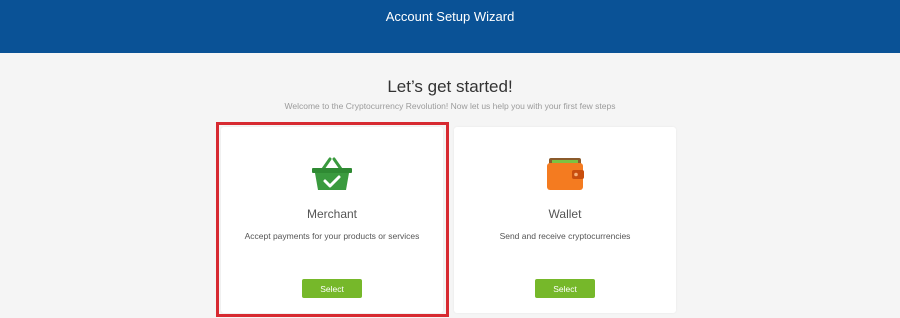 This screenshot has height=318, width=900. Describe the element at coordinates (565, 174) in the screenshot. I see `wallet-icon` at that location.